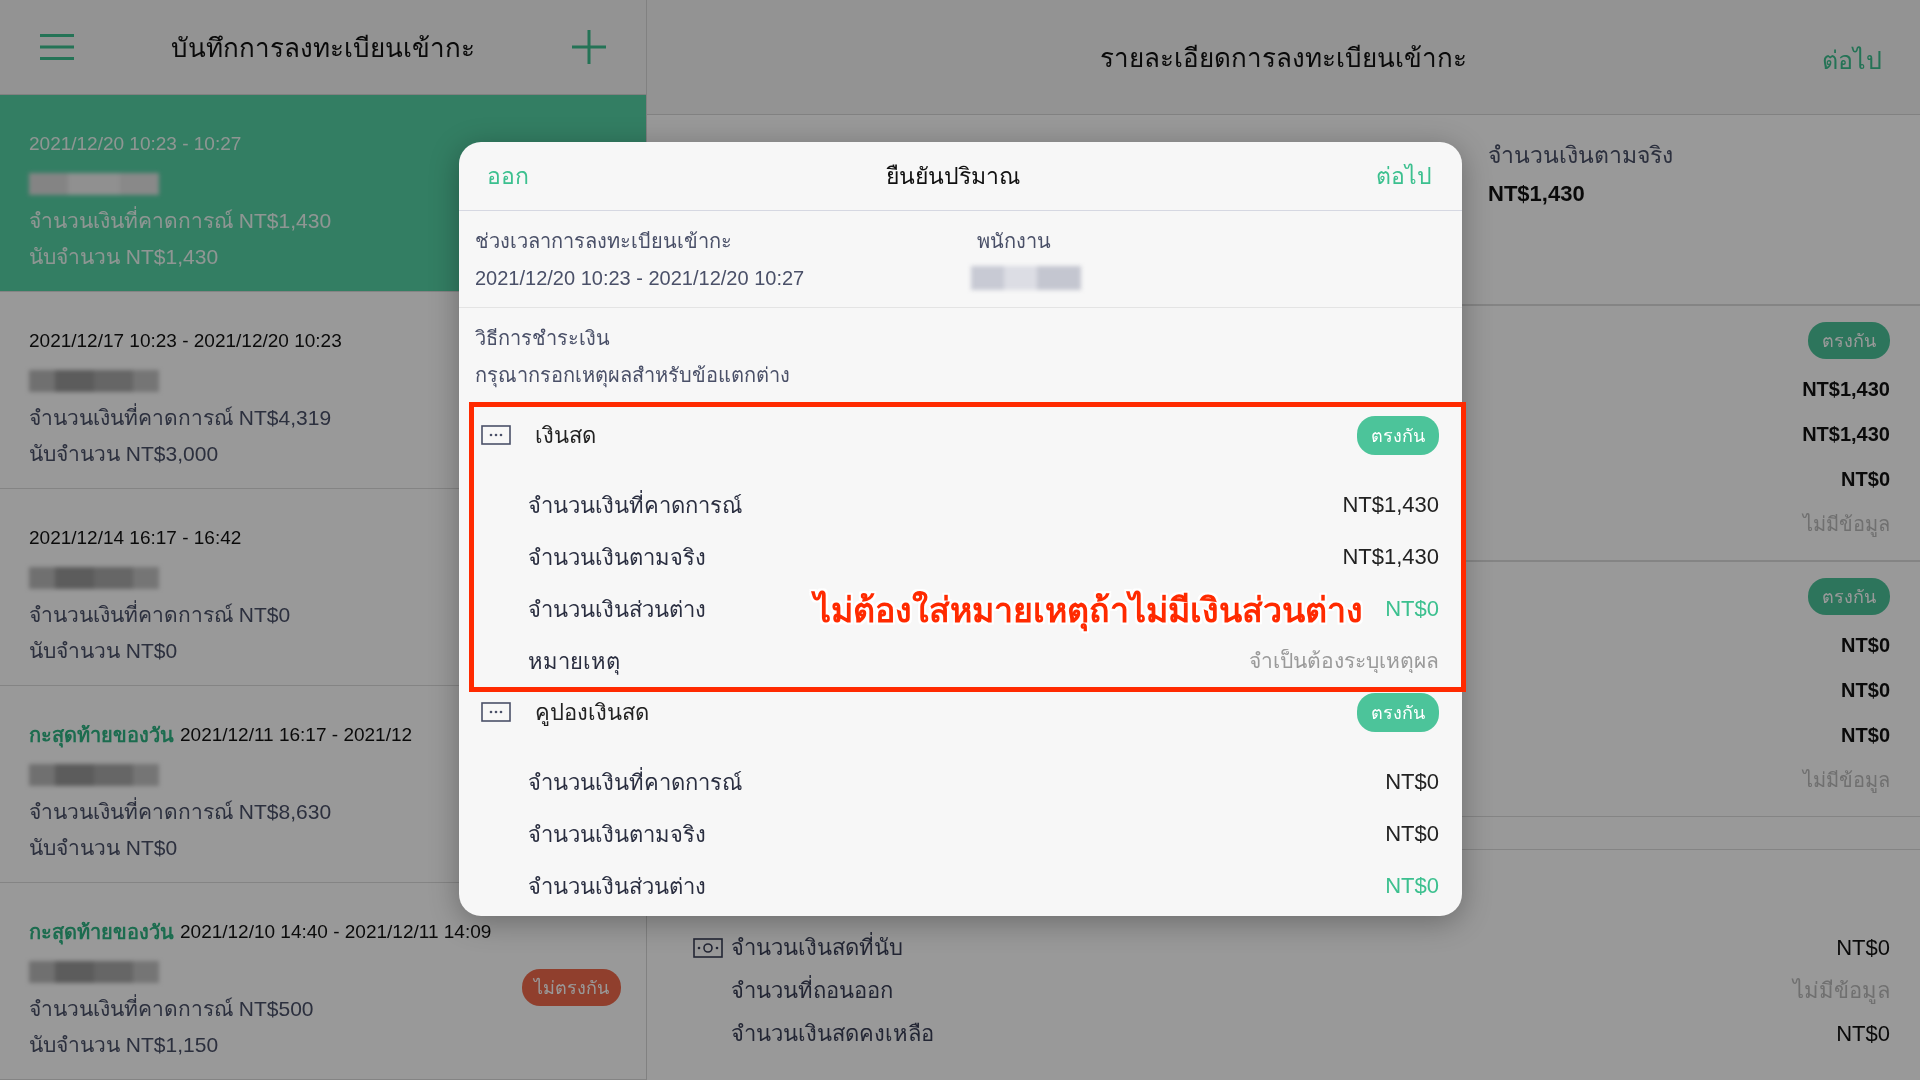 Image resolution: width=1920 pixels, height=1080 pixels. I want to click on shift-period: 2021/12/20 10:23 - 10:27, so click(135, 144).